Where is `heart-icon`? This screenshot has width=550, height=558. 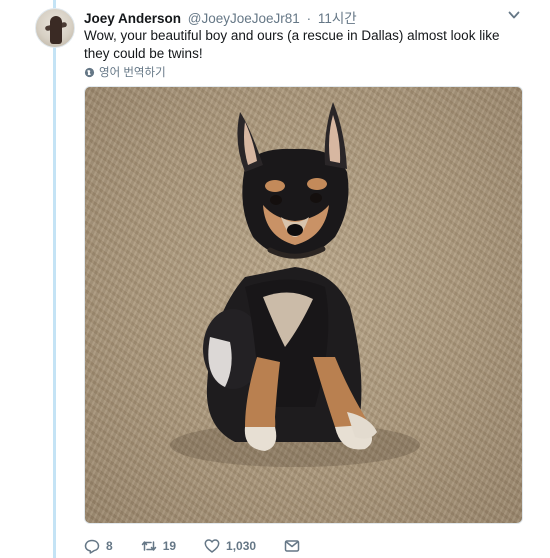
heart-icon is located at coordinates (212, 546).